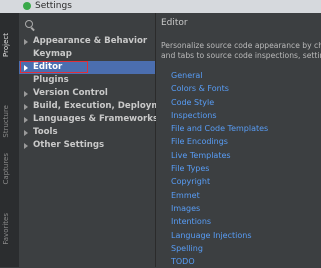  What do you see at coordinates (29, 24) in the screenshot?
I see `search-icon` at bounding box center [29, 24].